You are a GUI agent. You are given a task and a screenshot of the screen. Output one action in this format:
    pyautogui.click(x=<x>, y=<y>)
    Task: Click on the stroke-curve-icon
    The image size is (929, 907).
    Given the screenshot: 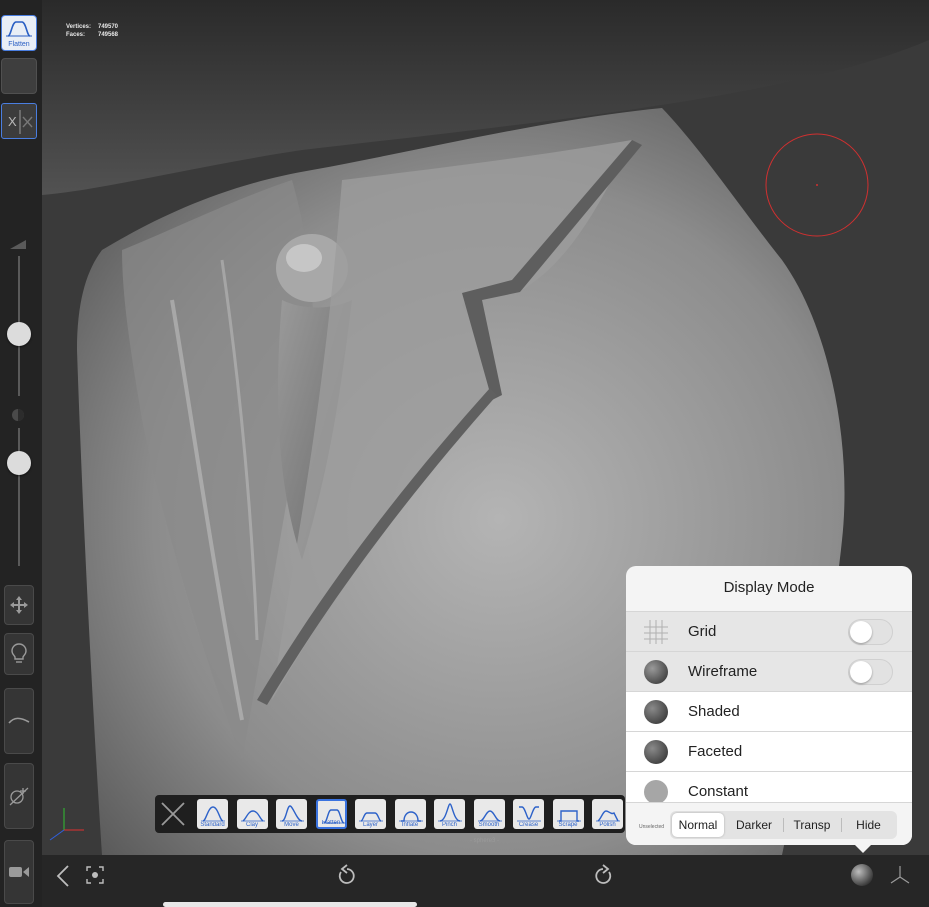 What is the action you would take?
    pyautogui.click(x=19, y=720)
    